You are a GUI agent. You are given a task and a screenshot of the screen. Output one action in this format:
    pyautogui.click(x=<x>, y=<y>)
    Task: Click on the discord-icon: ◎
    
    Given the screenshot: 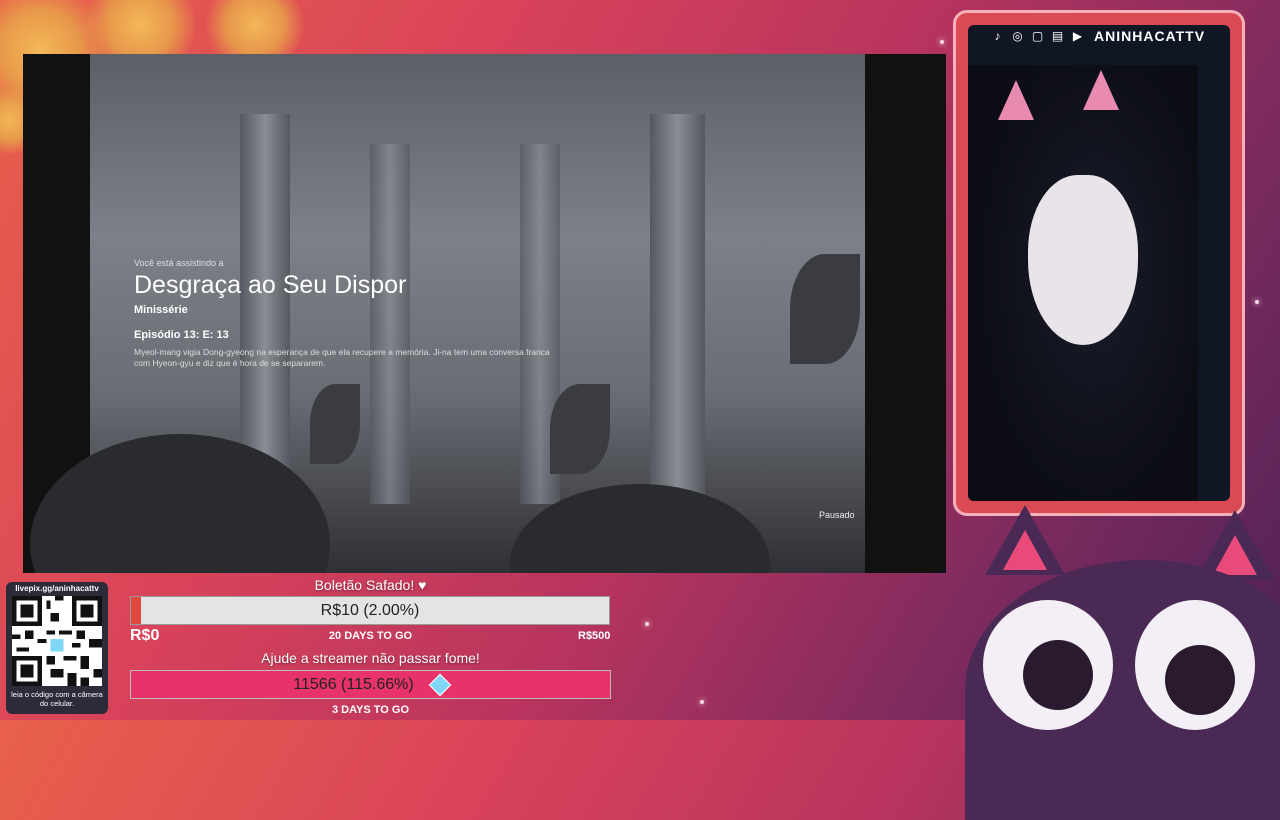 What is the action you would take?
    pyautogui.click(x=1017, y=35)
    